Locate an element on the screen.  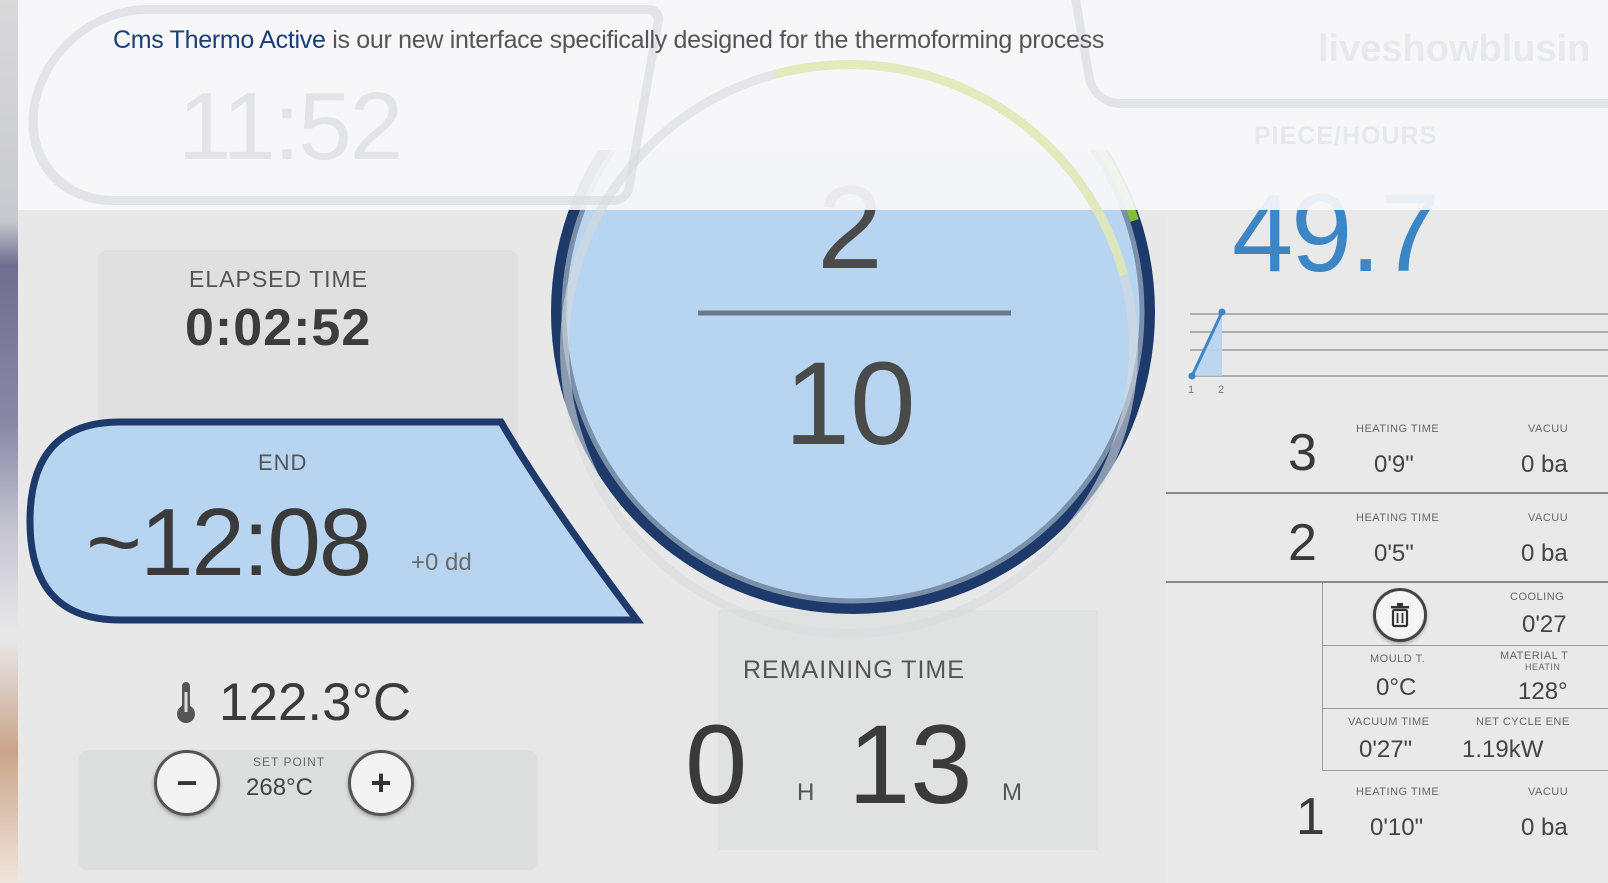
cooling-label: COOLING is located at coordinates (1537, 597).